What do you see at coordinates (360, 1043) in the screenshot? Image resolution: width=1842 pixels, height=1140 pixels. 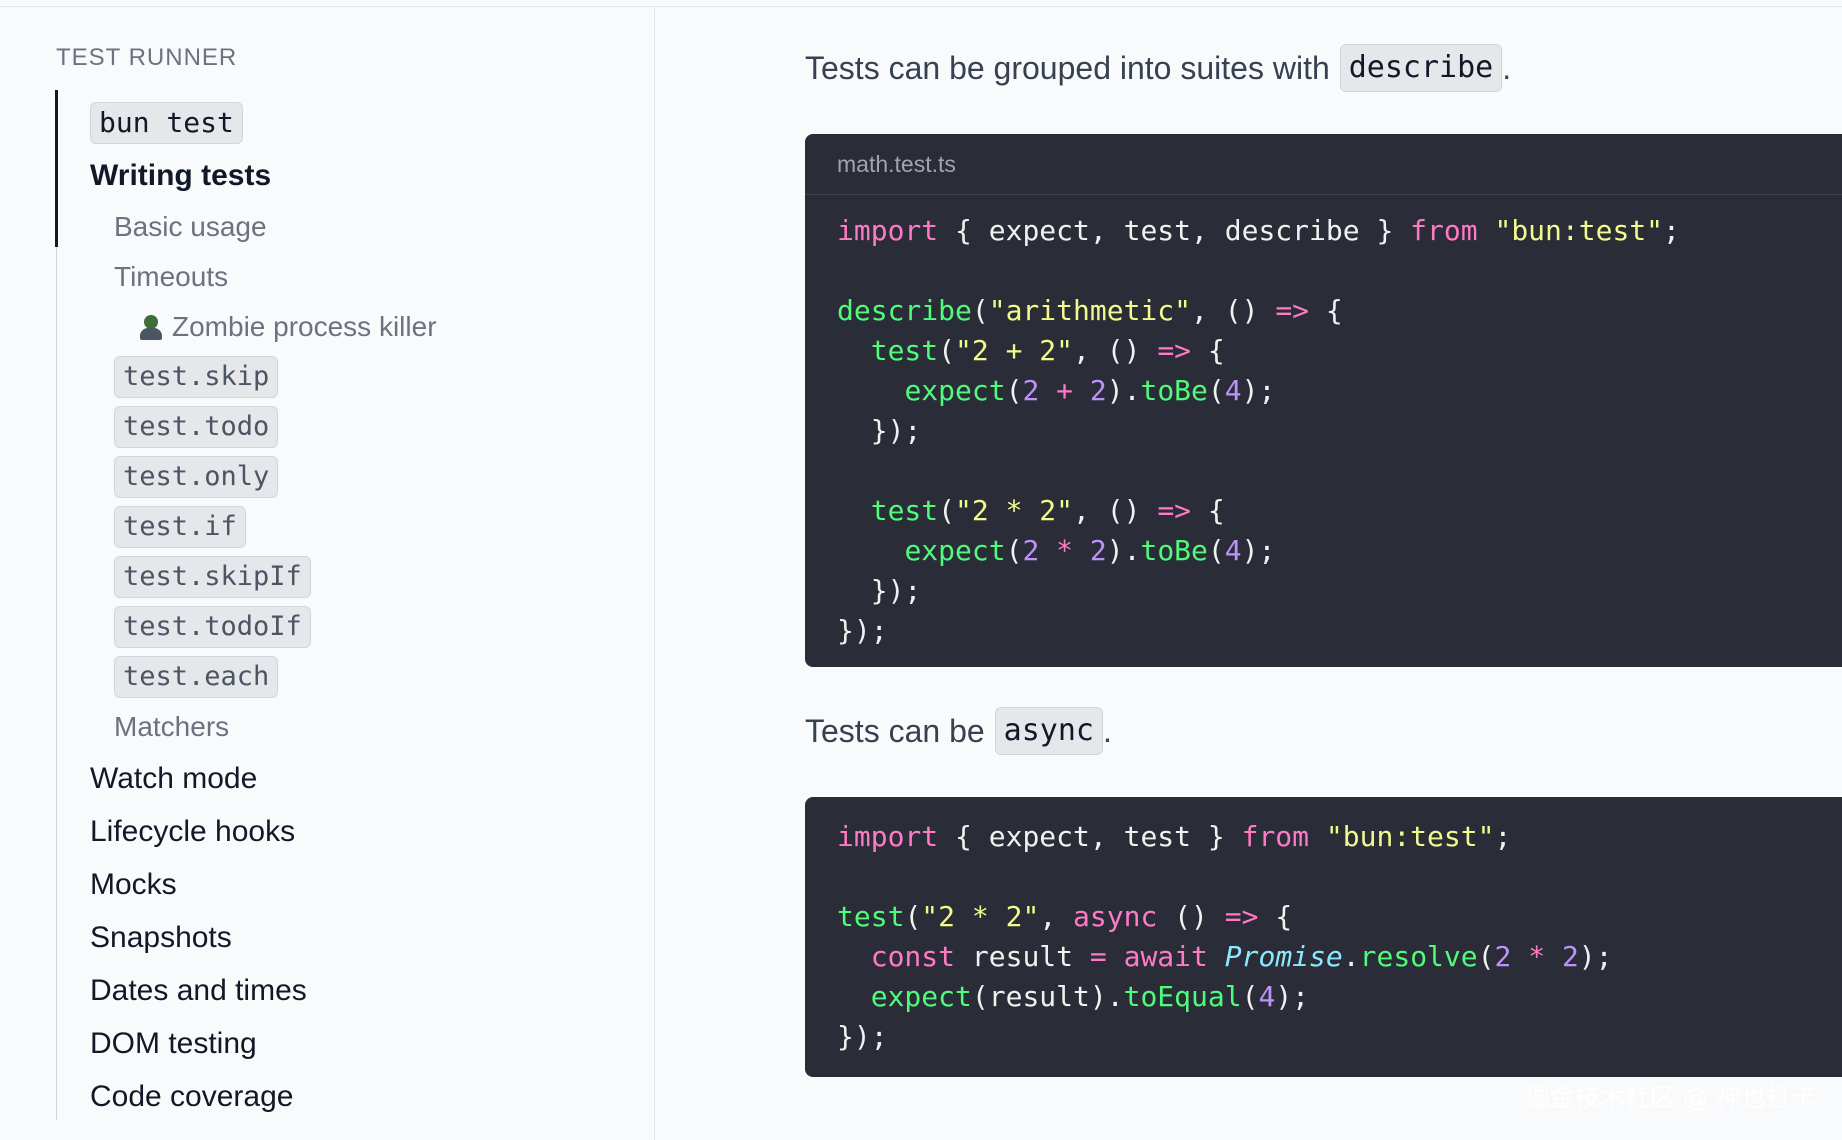 I see `nav-item-dom-testing: DOM testing` at bounding box center [360, 1043].